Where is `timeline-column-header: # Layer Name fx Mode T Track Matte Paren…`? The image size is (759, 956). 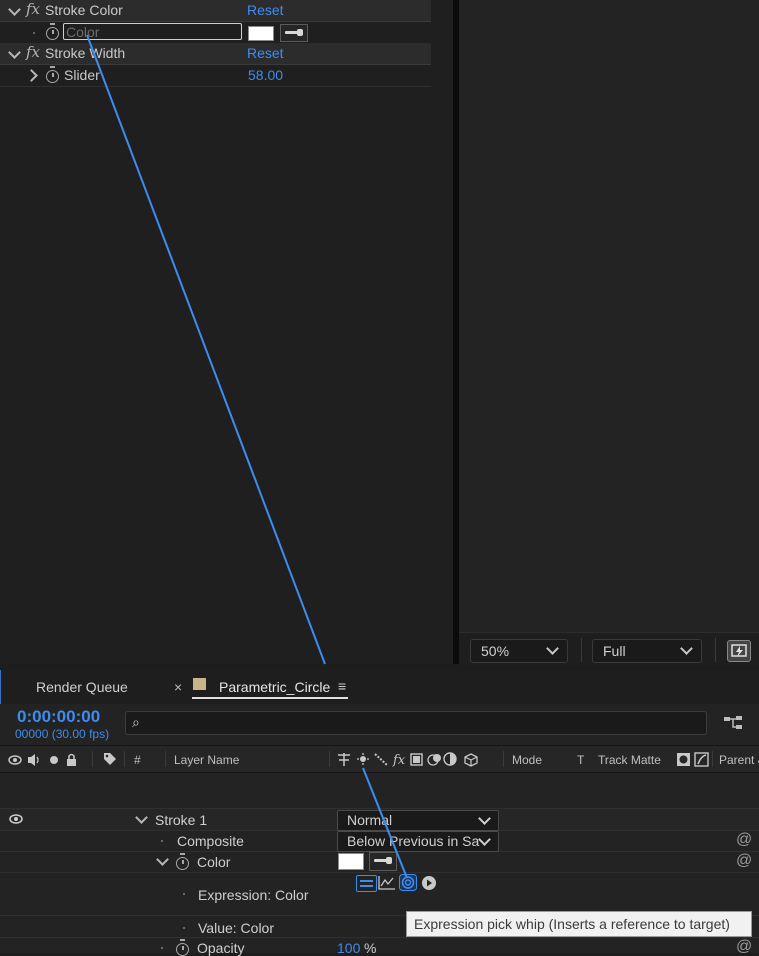
timeline-column-header: # Layer Name fx Mode T Track Matte Paren… is located at coordinates (379, 759).